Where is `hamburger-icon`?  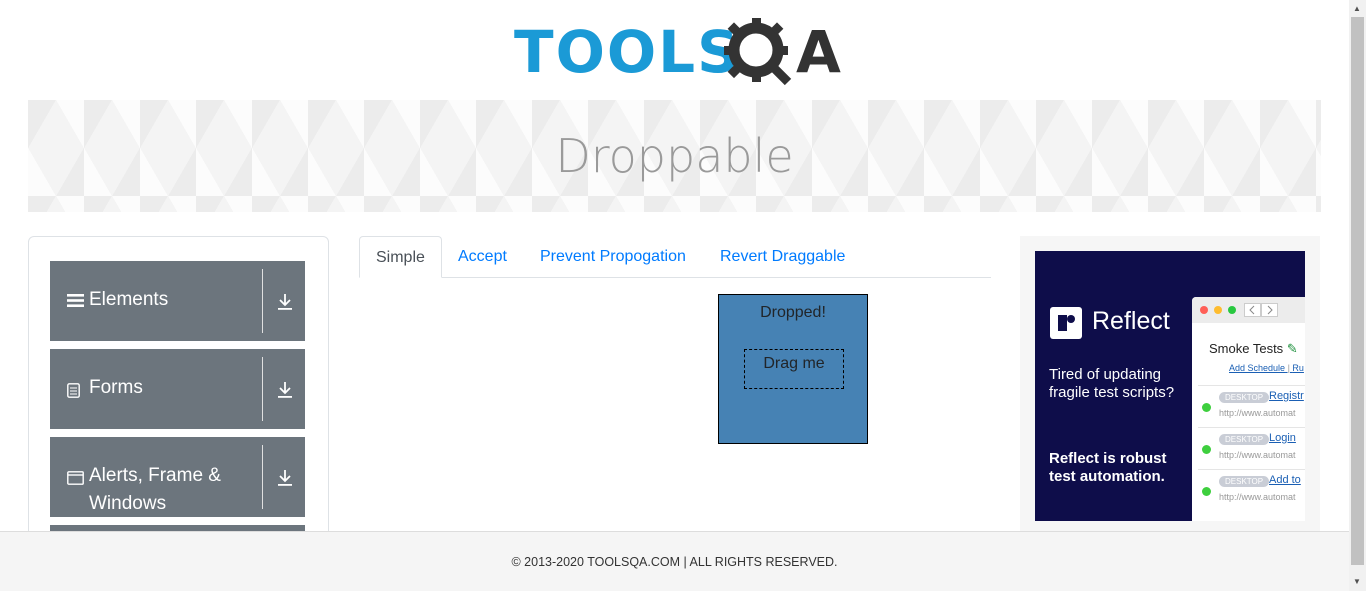 hamburger-icon is located at coordinates (75, 300).